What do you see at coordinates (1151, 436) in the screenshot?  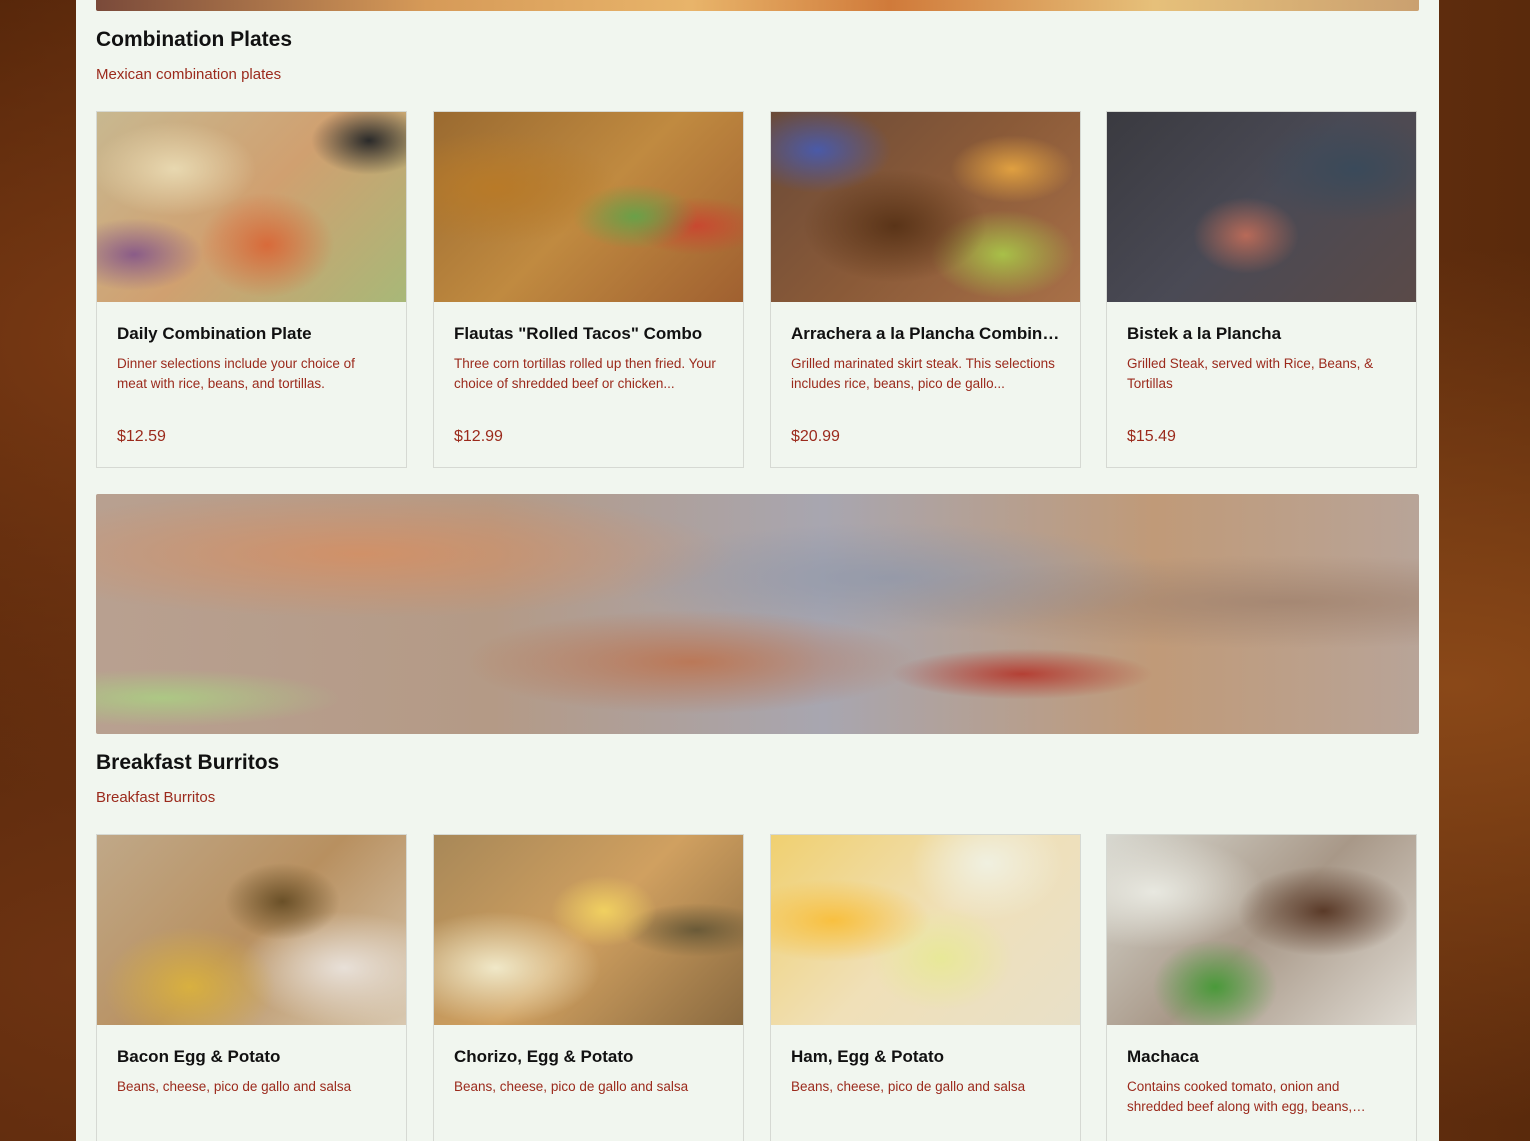 I see `menu-item-price: $15.49` at bounding box center [1151, 436].